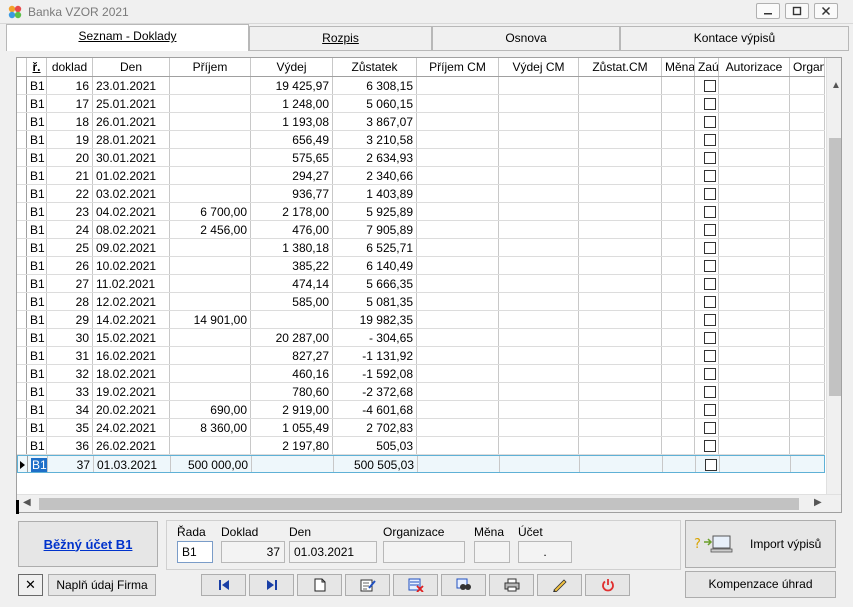 This screenshot has height=607, width=853. What do you see at coordinates (102, 585) in the screenshot?
I see `fill-firma-button: Naplň údaj Firma` at bounding box center [102, 585].